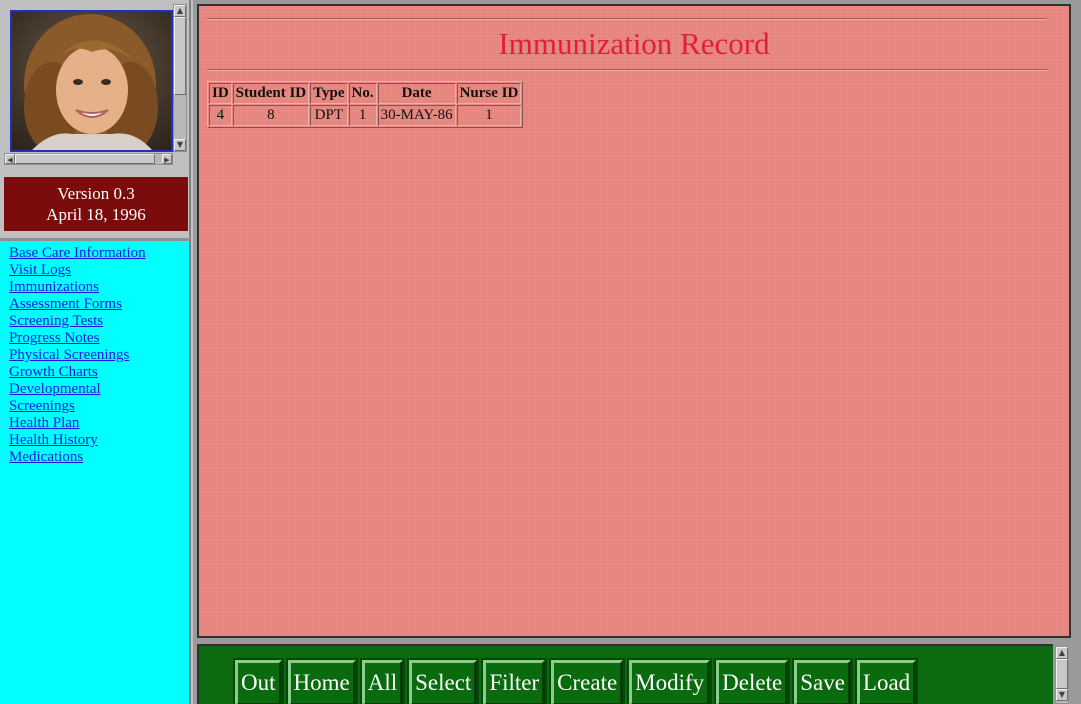 This screenshot has height=704, width=1081. What do you see at coordinates (489, 115) in the screenshot?
I see `cell-nurse-id: 1` at bounding box center [489, 115].